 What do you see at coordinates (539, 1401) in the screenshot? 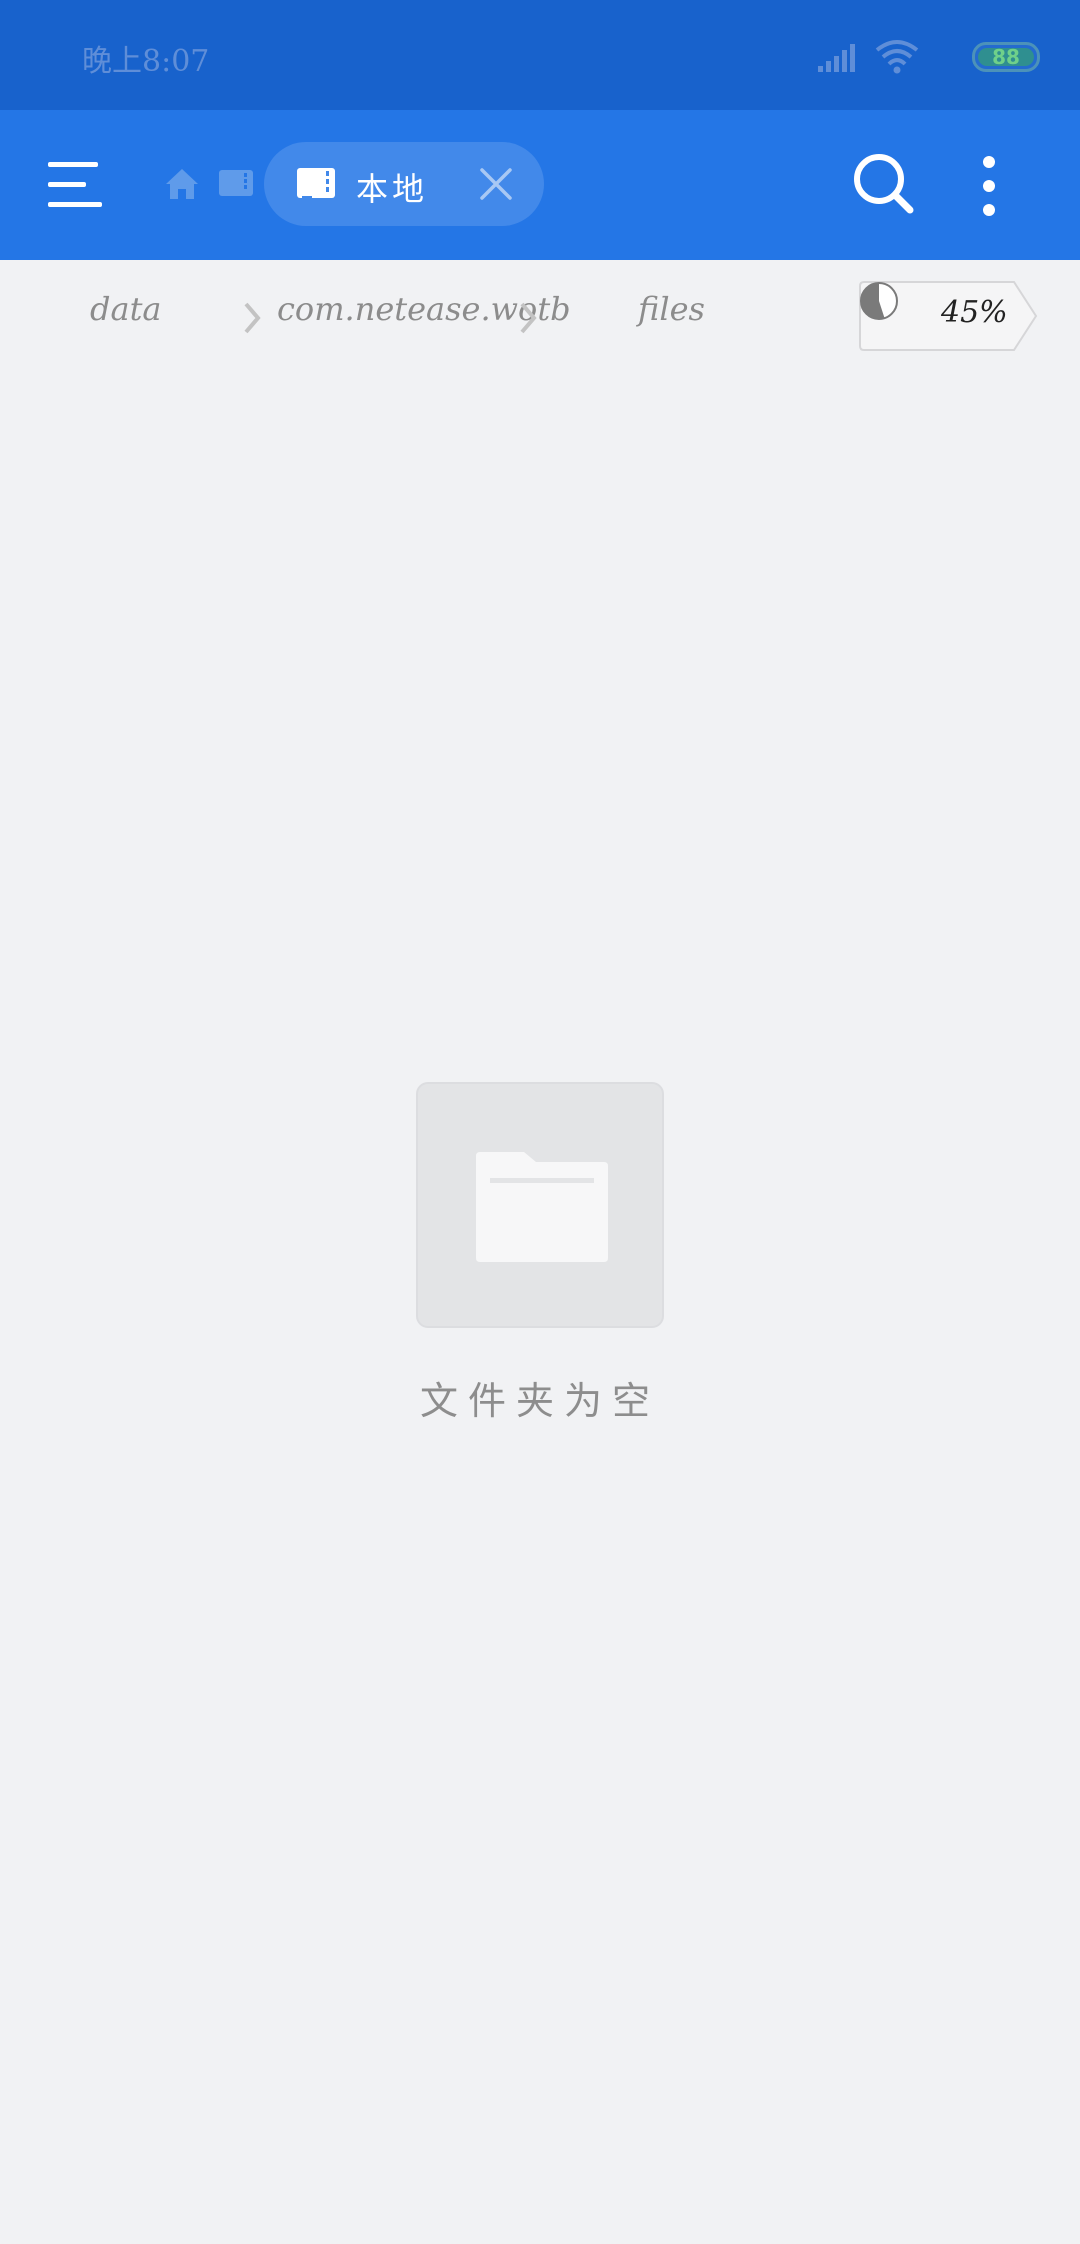
I see `empty-folder-message: 文件夹为空` at bounding box center [539, 1401].